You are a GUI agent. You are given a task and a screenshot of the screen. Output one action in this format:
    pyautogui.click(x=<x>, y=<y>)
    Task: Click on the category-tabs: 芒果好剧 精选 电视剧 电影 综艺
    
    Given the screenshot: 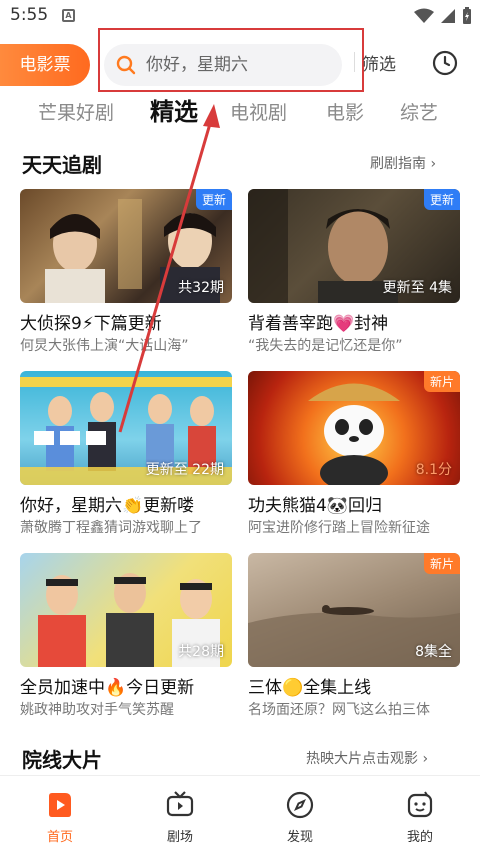 What is the action you would take?
    pyautogui.click(x=240, y=113)
    